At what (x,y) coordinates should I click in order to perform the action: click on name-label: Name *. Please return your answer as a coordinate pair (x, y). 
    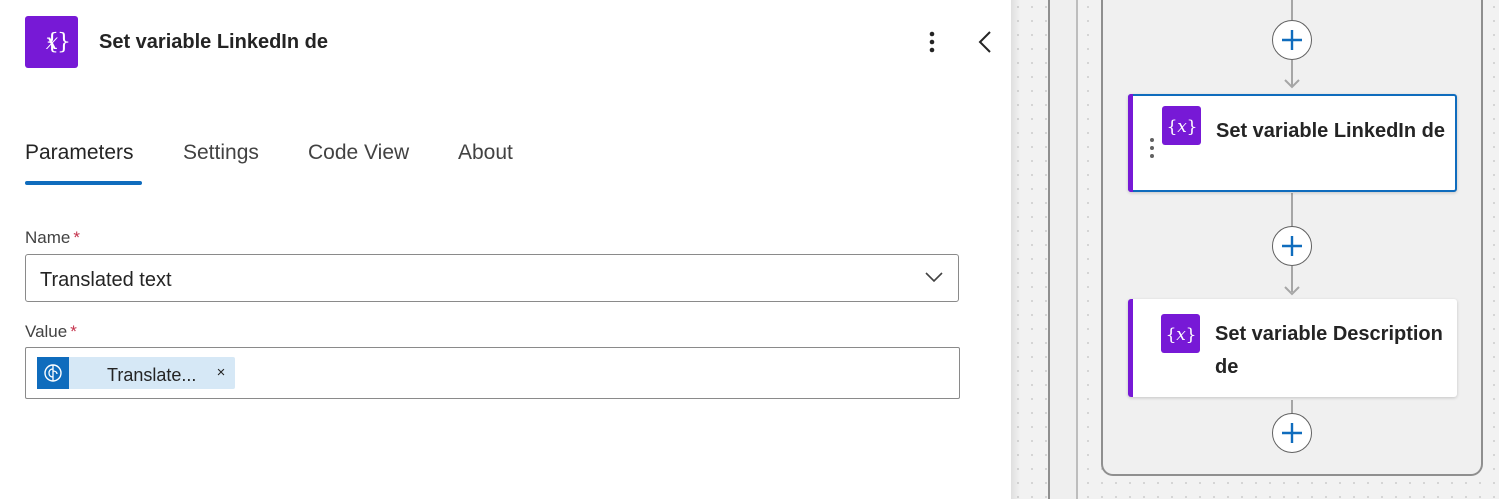
    Looking at the image, I should click on (52, 238).